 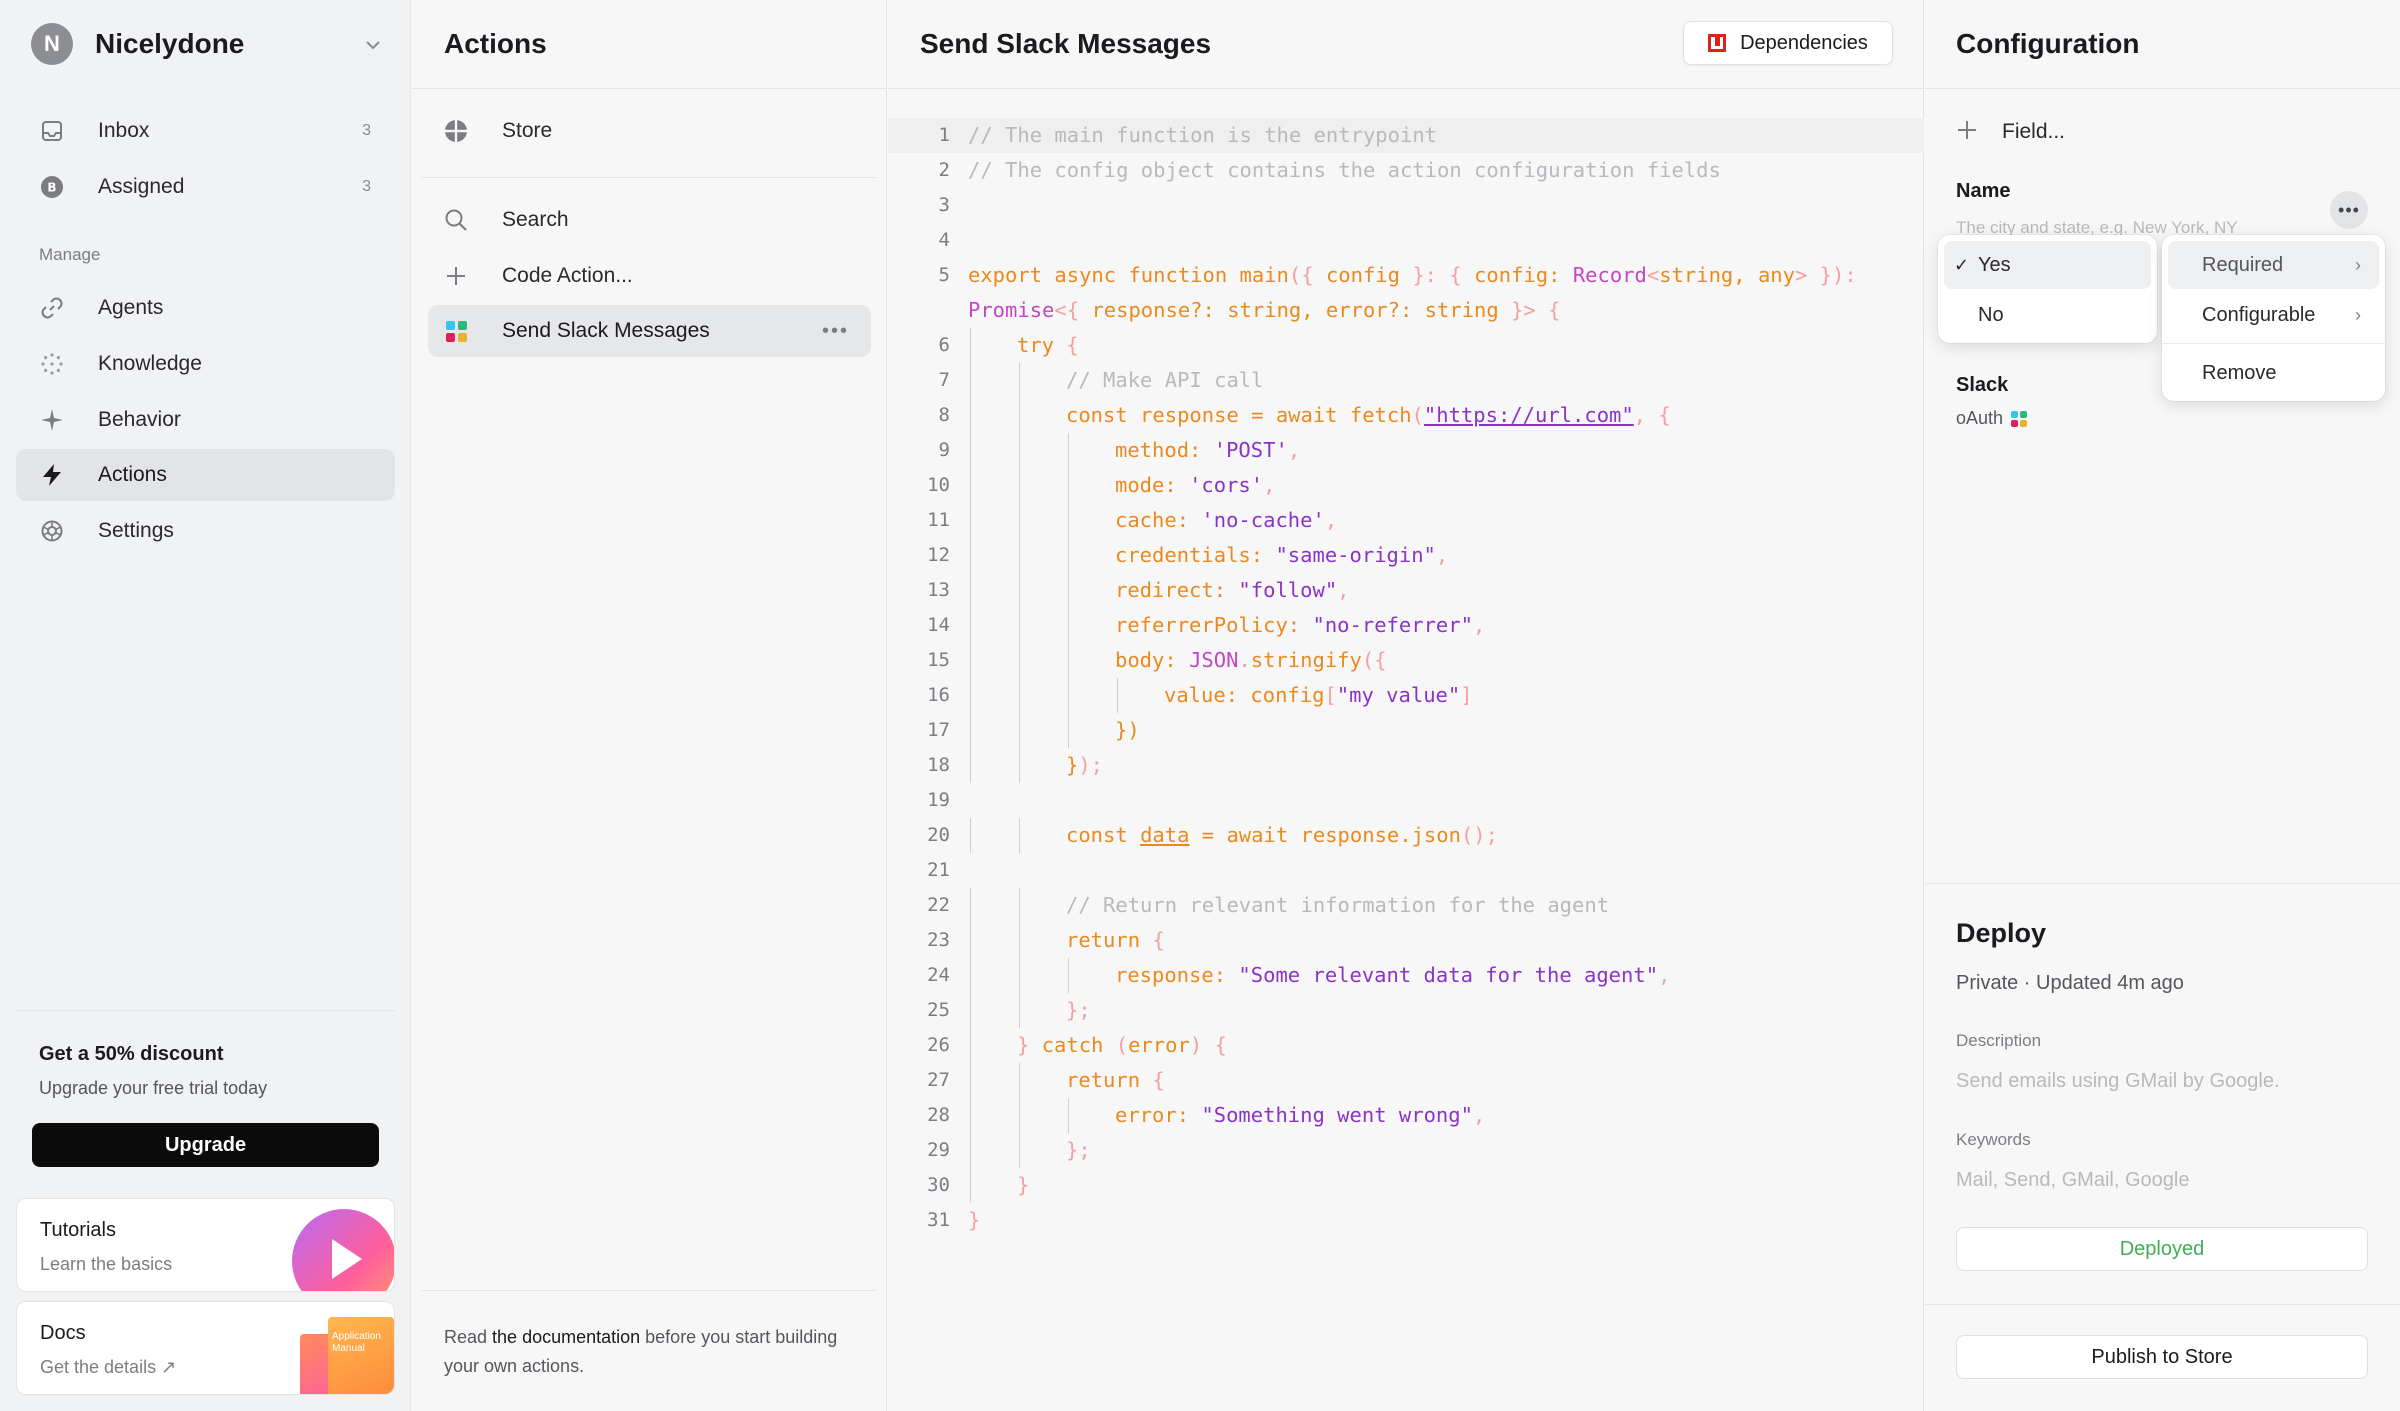 I want to click on page-title: Actions, so click(x=495, y=43).